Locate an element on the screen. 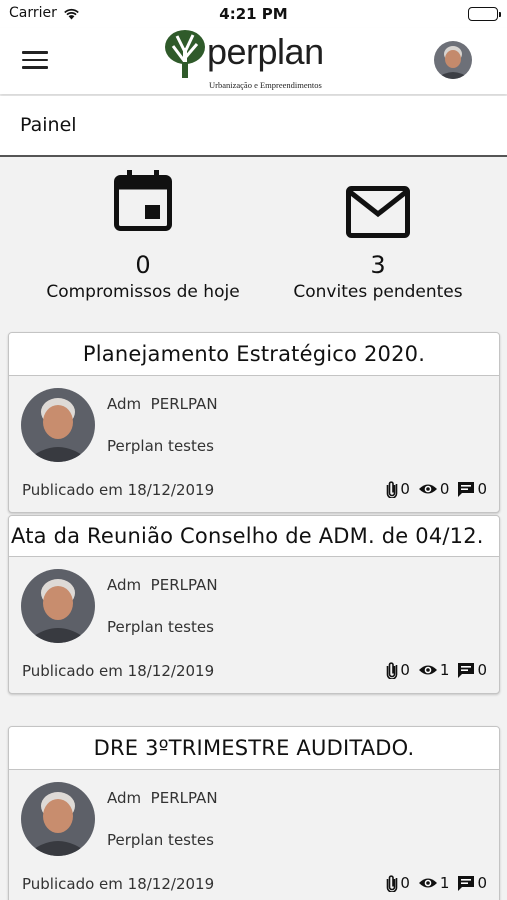 The height and width of the screenshot is (900, 507). appointments-label: Compromissos de hoje is located at coordinates (143, 292).